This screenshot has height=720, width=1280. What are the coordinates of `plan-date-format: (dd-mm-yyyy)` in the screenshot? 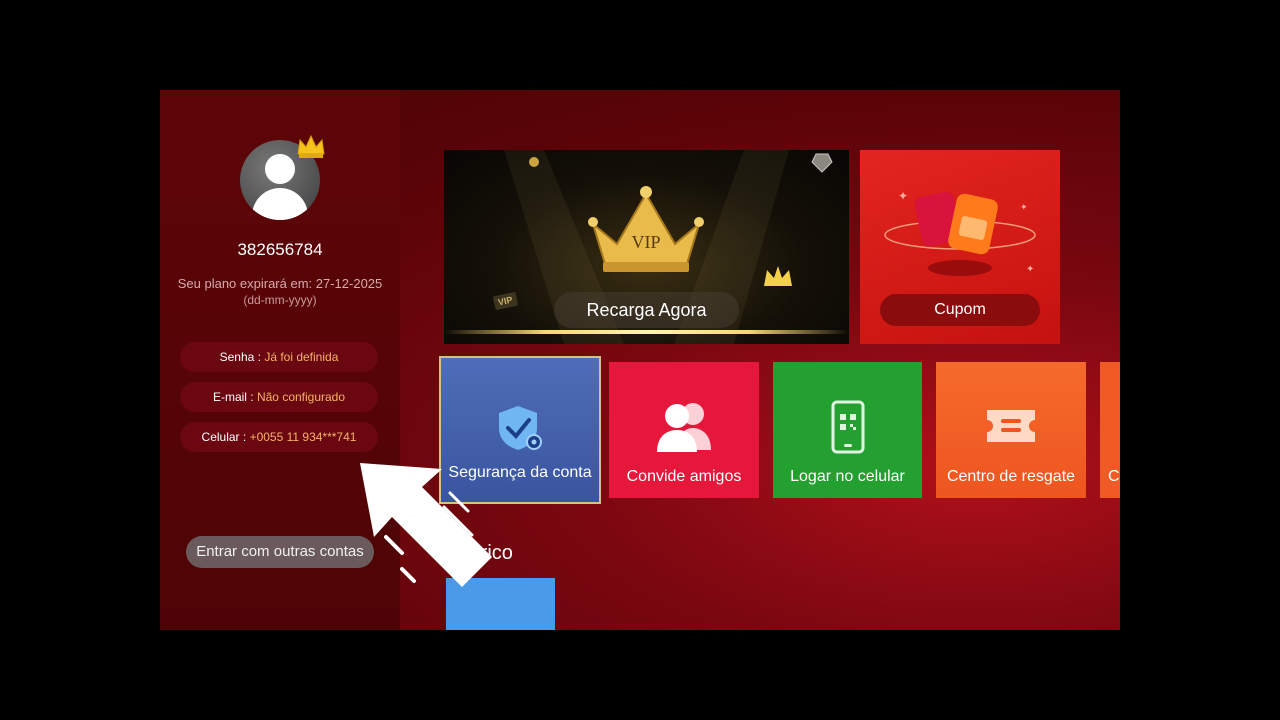 It's located at (280, 300).